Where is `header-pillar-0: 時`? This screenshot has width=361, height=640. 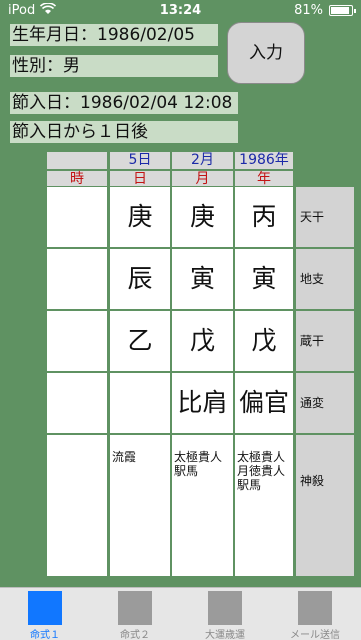 header-pillar-0: 時 is located at coordinates (77, 179).